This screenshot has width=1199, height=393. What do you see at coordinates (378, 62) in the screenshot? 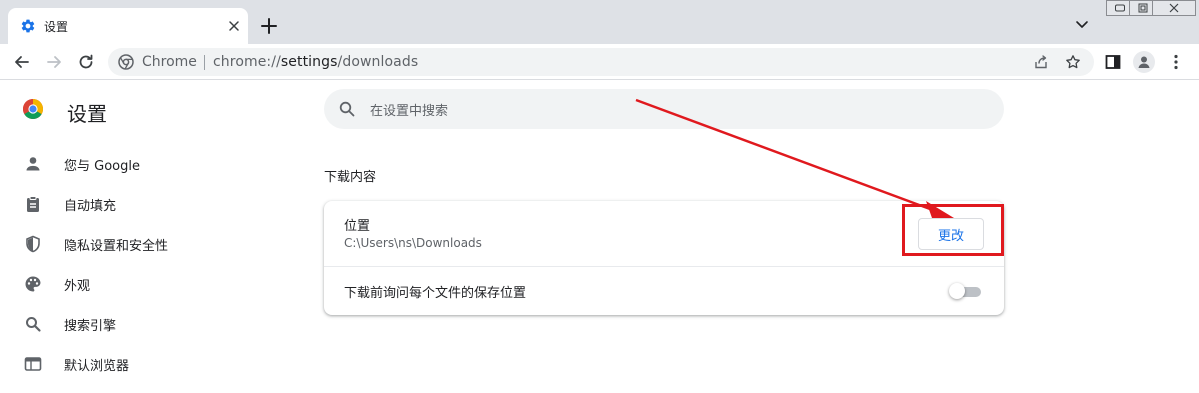
I see `url-path: /downloads` at bounding box center [378, 62].